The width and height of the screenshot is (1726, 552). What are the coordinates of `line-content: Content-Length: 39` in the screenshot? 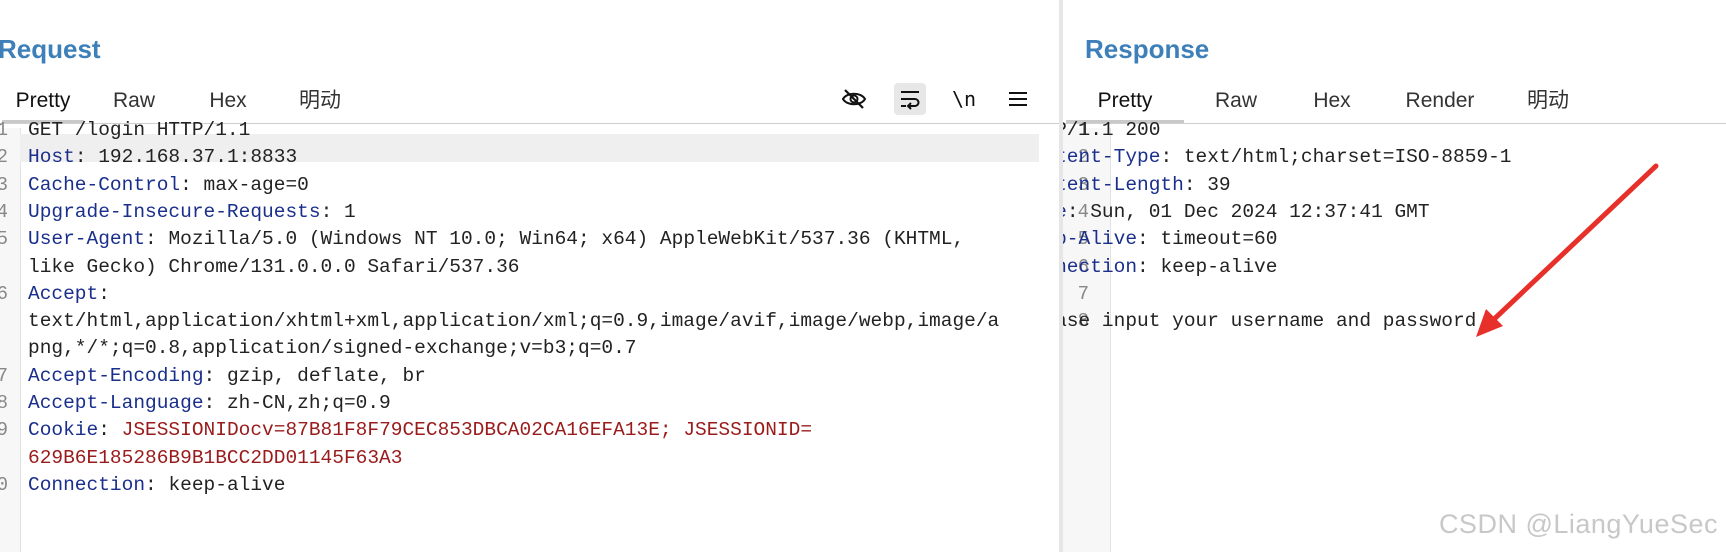 It's located at (1147, 185).